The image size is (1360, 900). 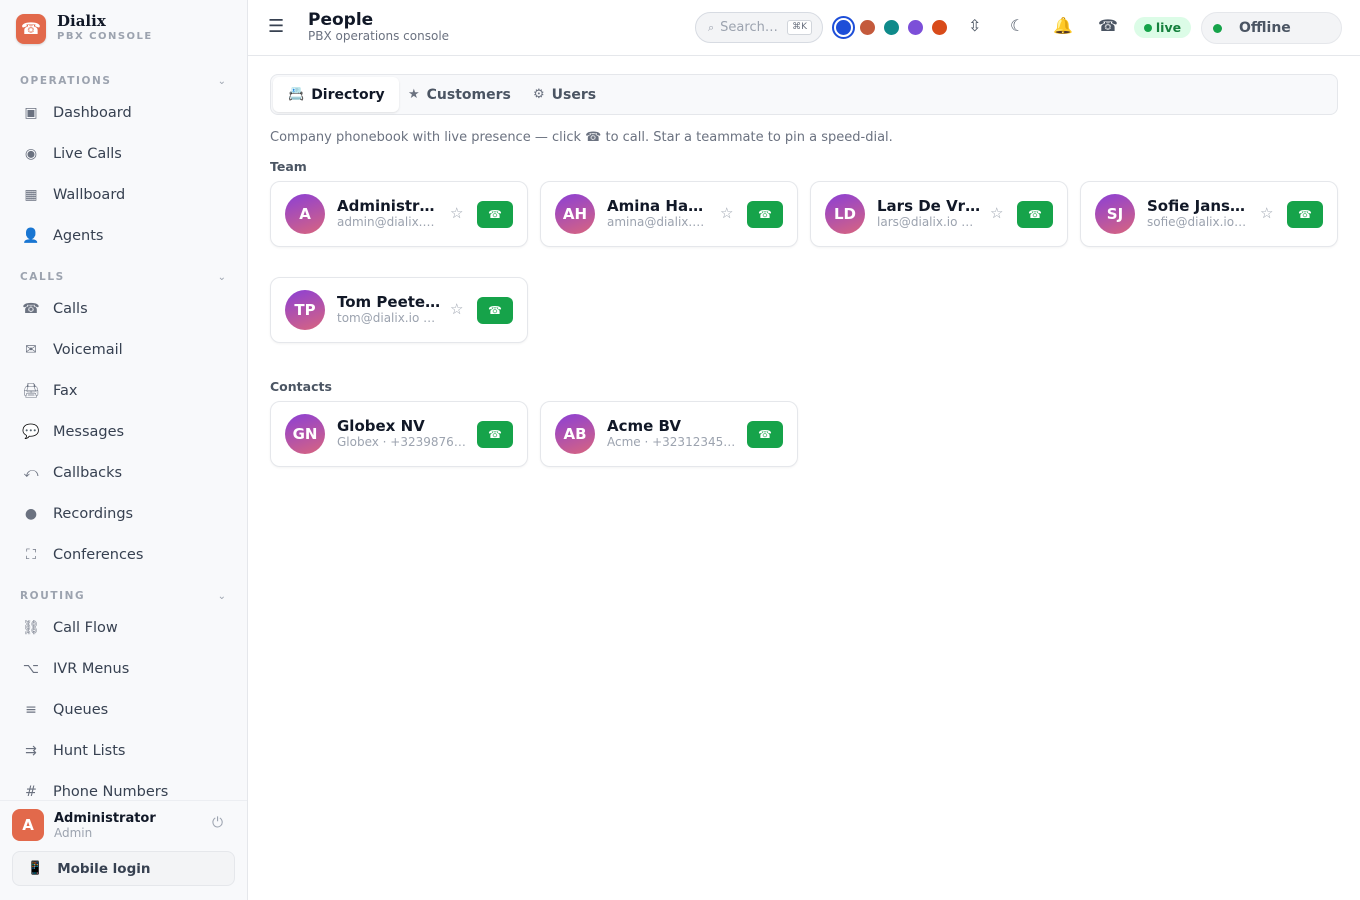 I want to click on brand-subtitle: PBX CONSOLE, so click(x=105, y=36).